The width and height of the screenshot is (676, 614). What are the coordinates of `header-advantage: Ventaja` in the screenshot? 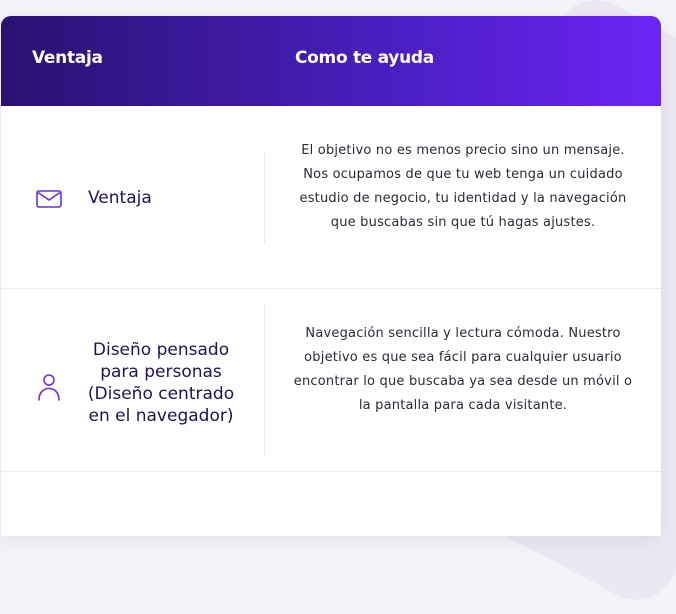 It's located at (67, 58).